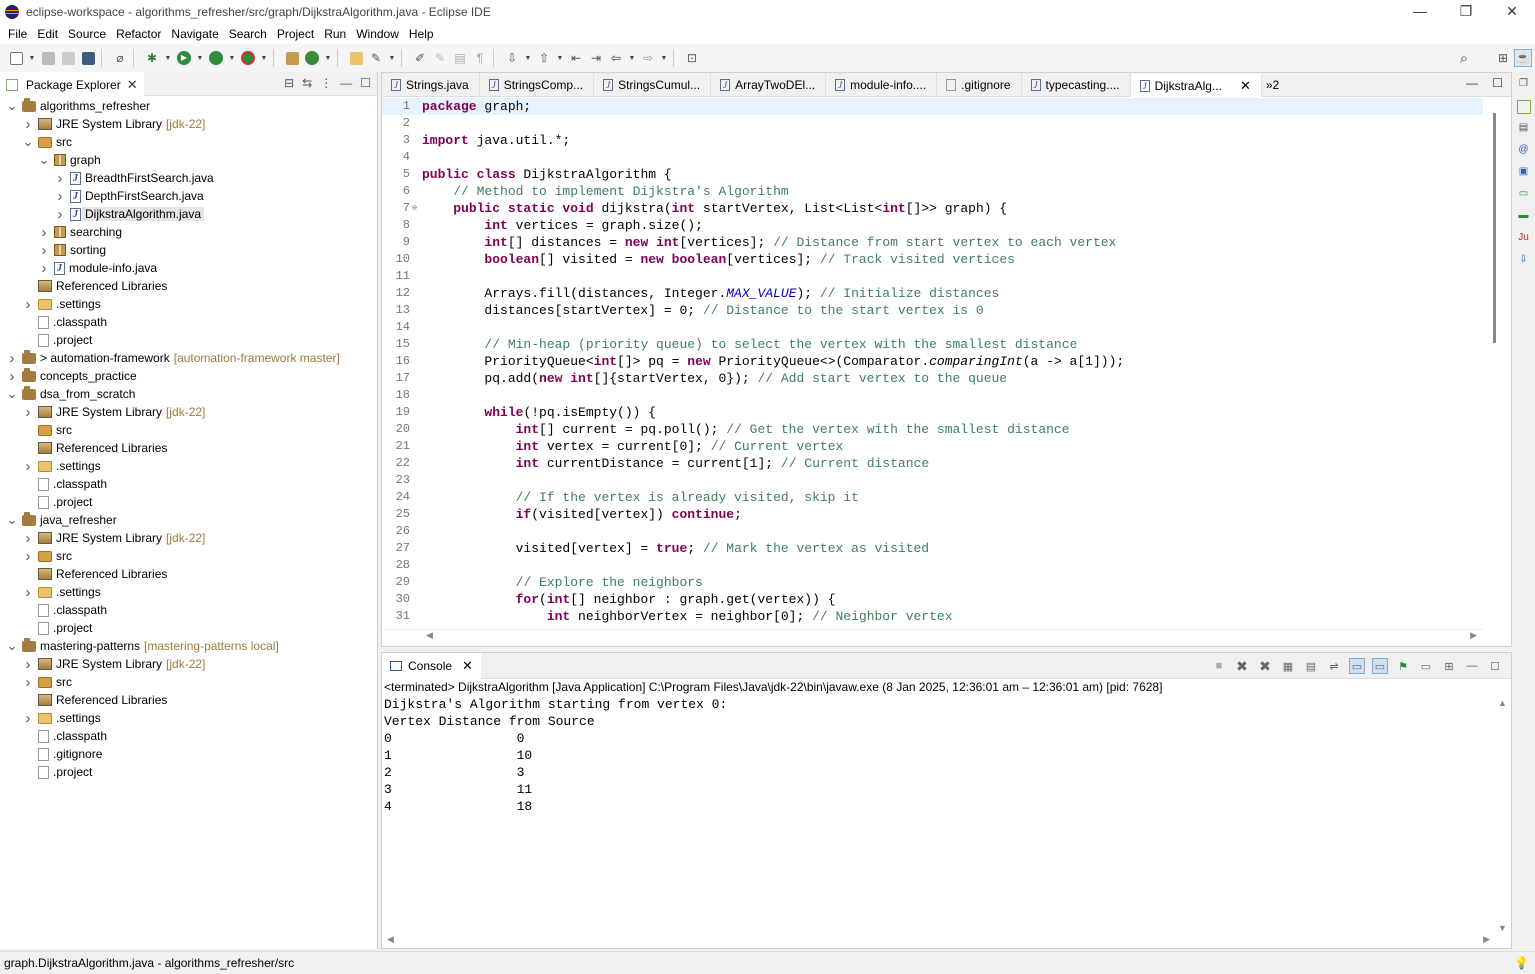 This screenshot has height=974, width=1535. I want to click on tree-item: ⌄ algorithms_refresher, so click(188, 106).